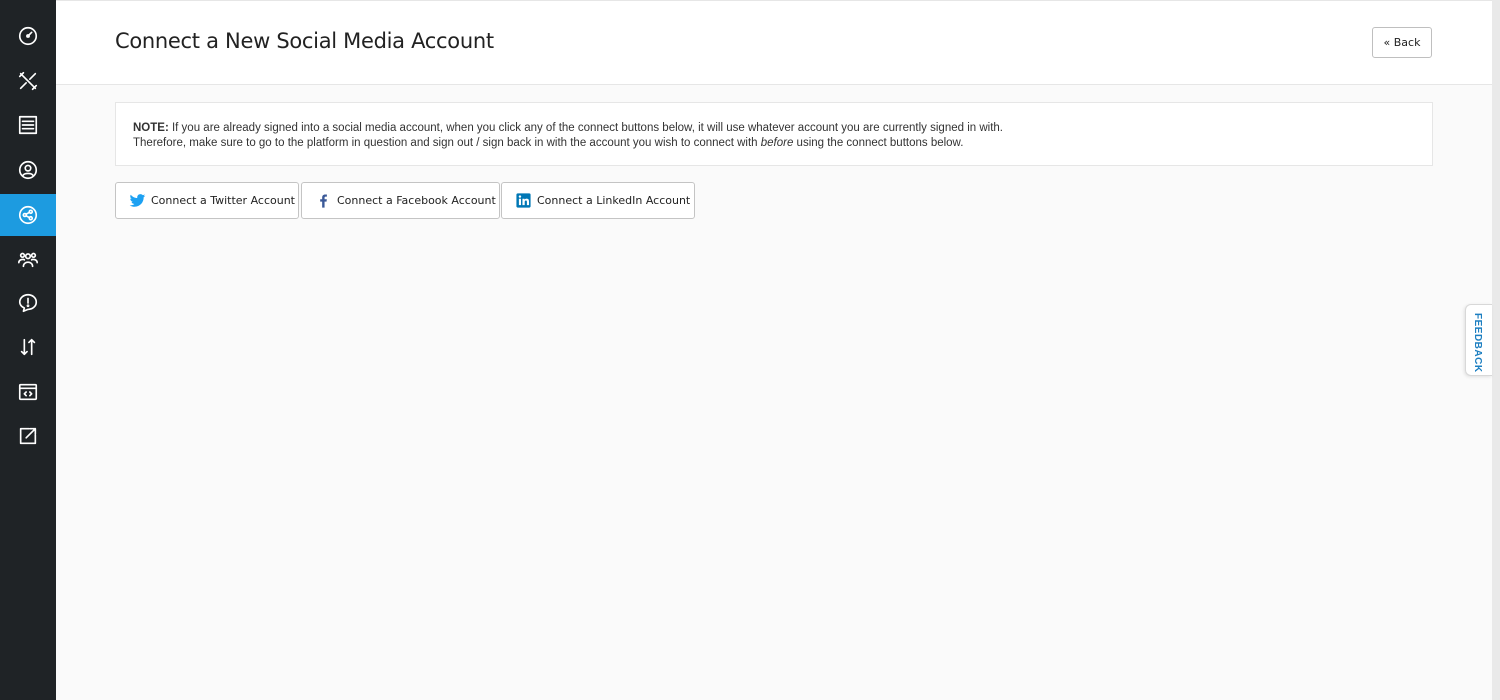  I want to click on user-circle-icon, so click(28, 170).